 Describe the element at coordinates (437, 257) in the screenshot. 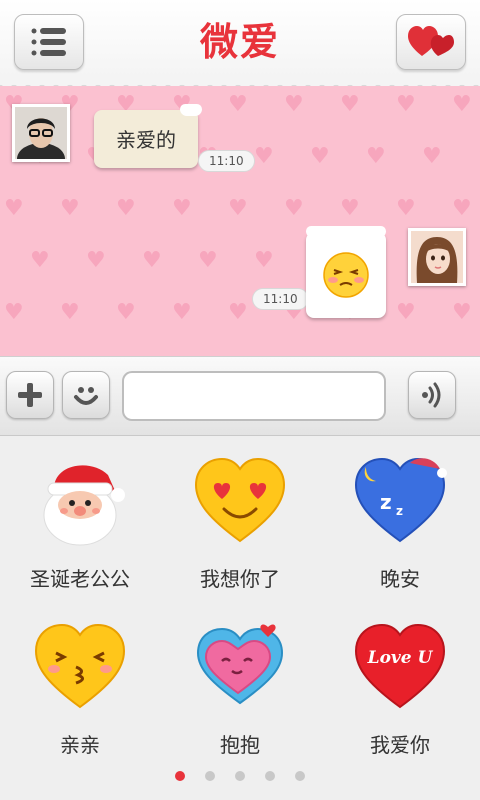

I see `partner-avatar` at that location.